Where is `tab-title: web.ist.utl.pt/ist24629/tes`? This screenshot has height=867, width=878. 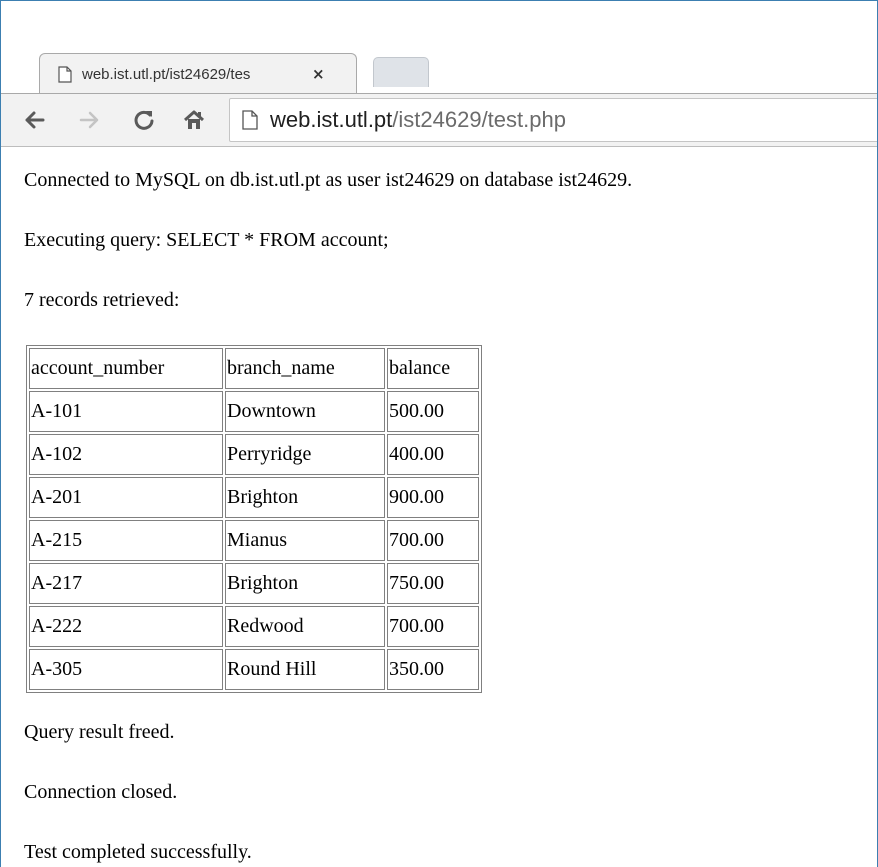
tab-title: web.ist.utl.pt/ist24629/tes is located at coordinates (166, 74).